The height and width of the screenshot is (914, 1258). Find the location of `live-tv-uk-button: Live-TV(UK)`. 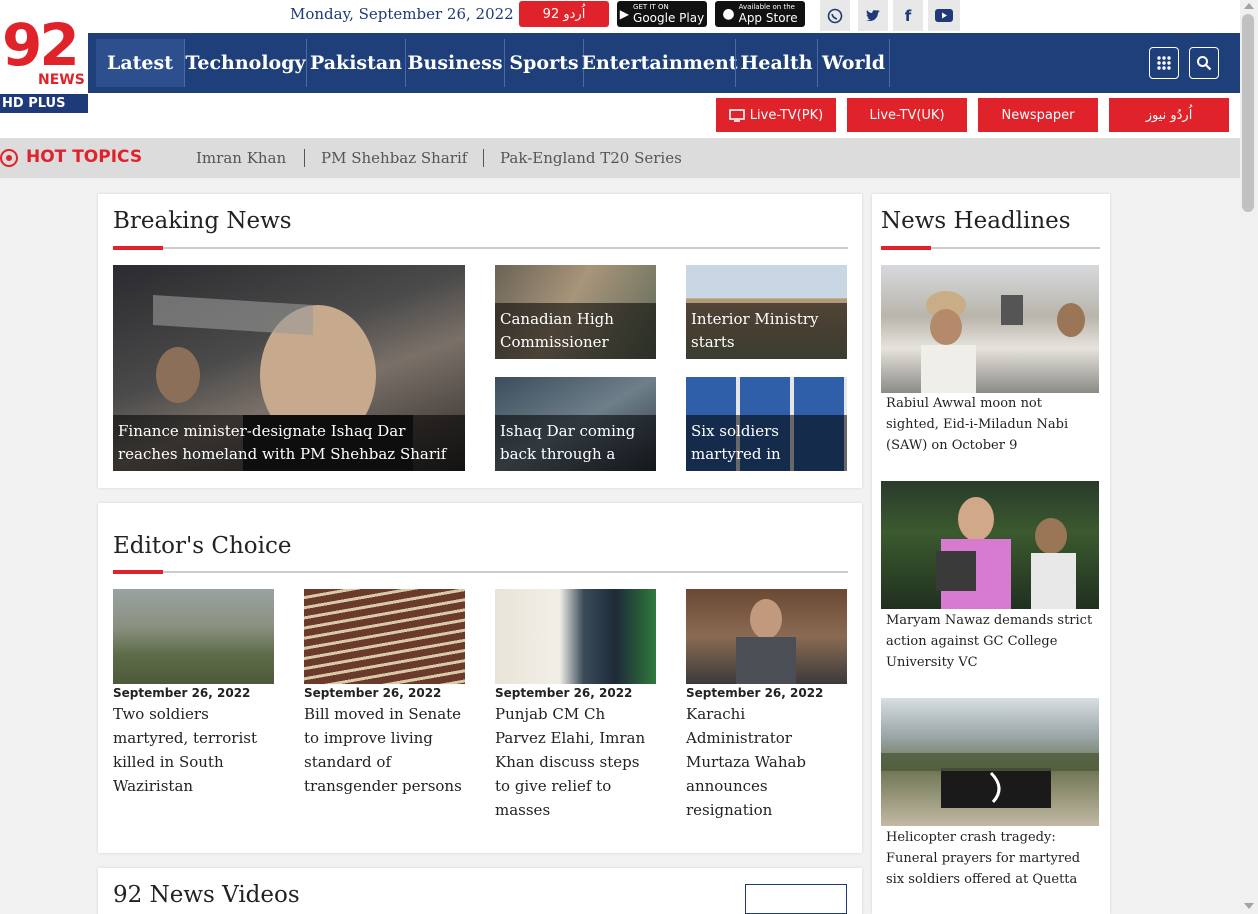

live-tv-uk-button: Live-TV(UK) is located at coordinates (907, 115).